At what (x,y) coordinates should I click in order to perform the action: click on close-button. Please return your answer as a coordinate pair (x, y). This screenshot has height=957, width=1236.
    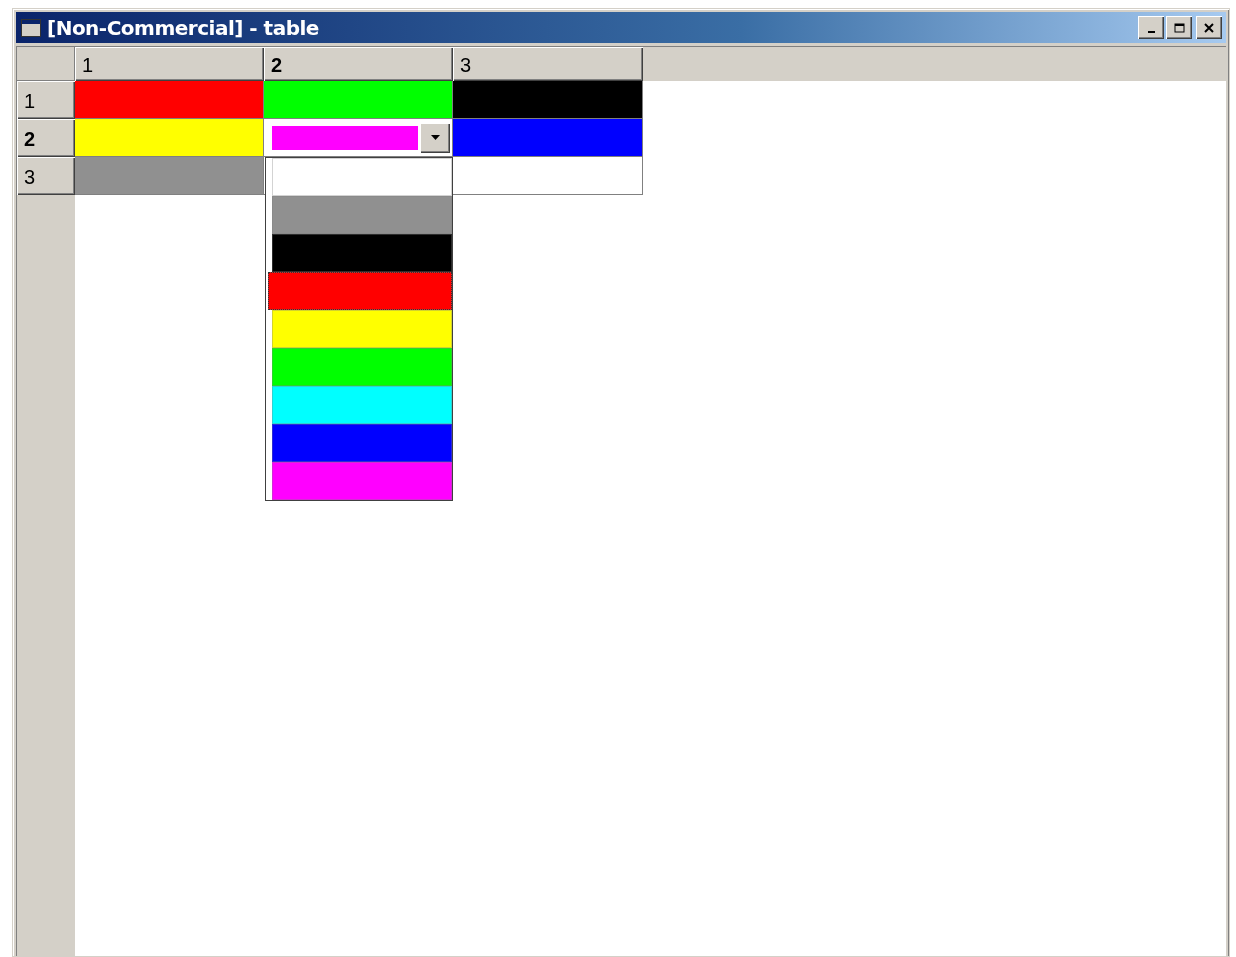
    Looking at the image, I should click on (1209, 27).